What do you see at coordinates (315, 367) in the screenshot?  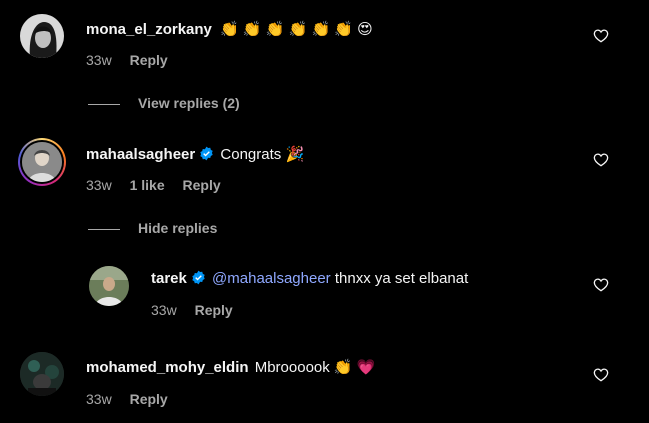 I see `comment-text: Mbroooook 👏 💗` at bounding box center [315, 367].